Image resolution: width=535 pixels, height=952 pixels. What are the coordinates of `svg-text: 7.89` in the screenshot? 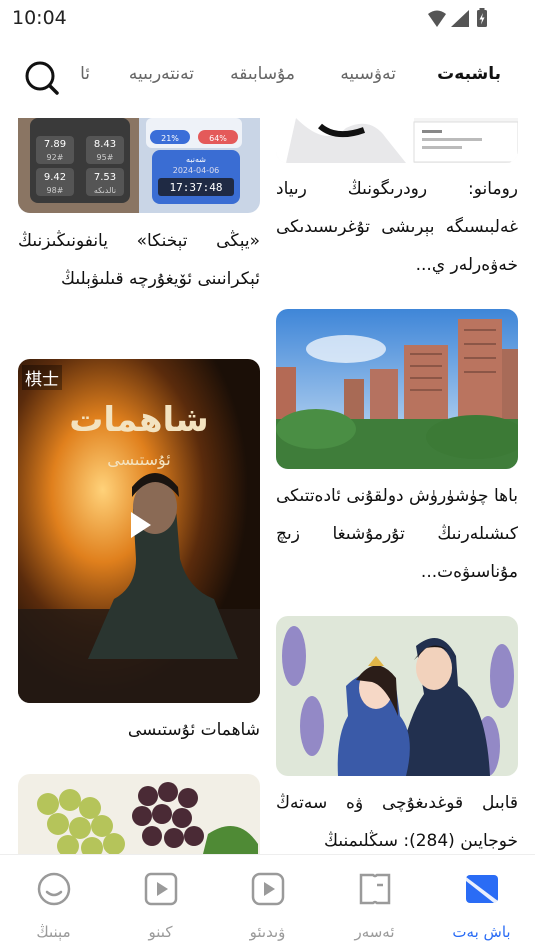 It's located at (55, 144).